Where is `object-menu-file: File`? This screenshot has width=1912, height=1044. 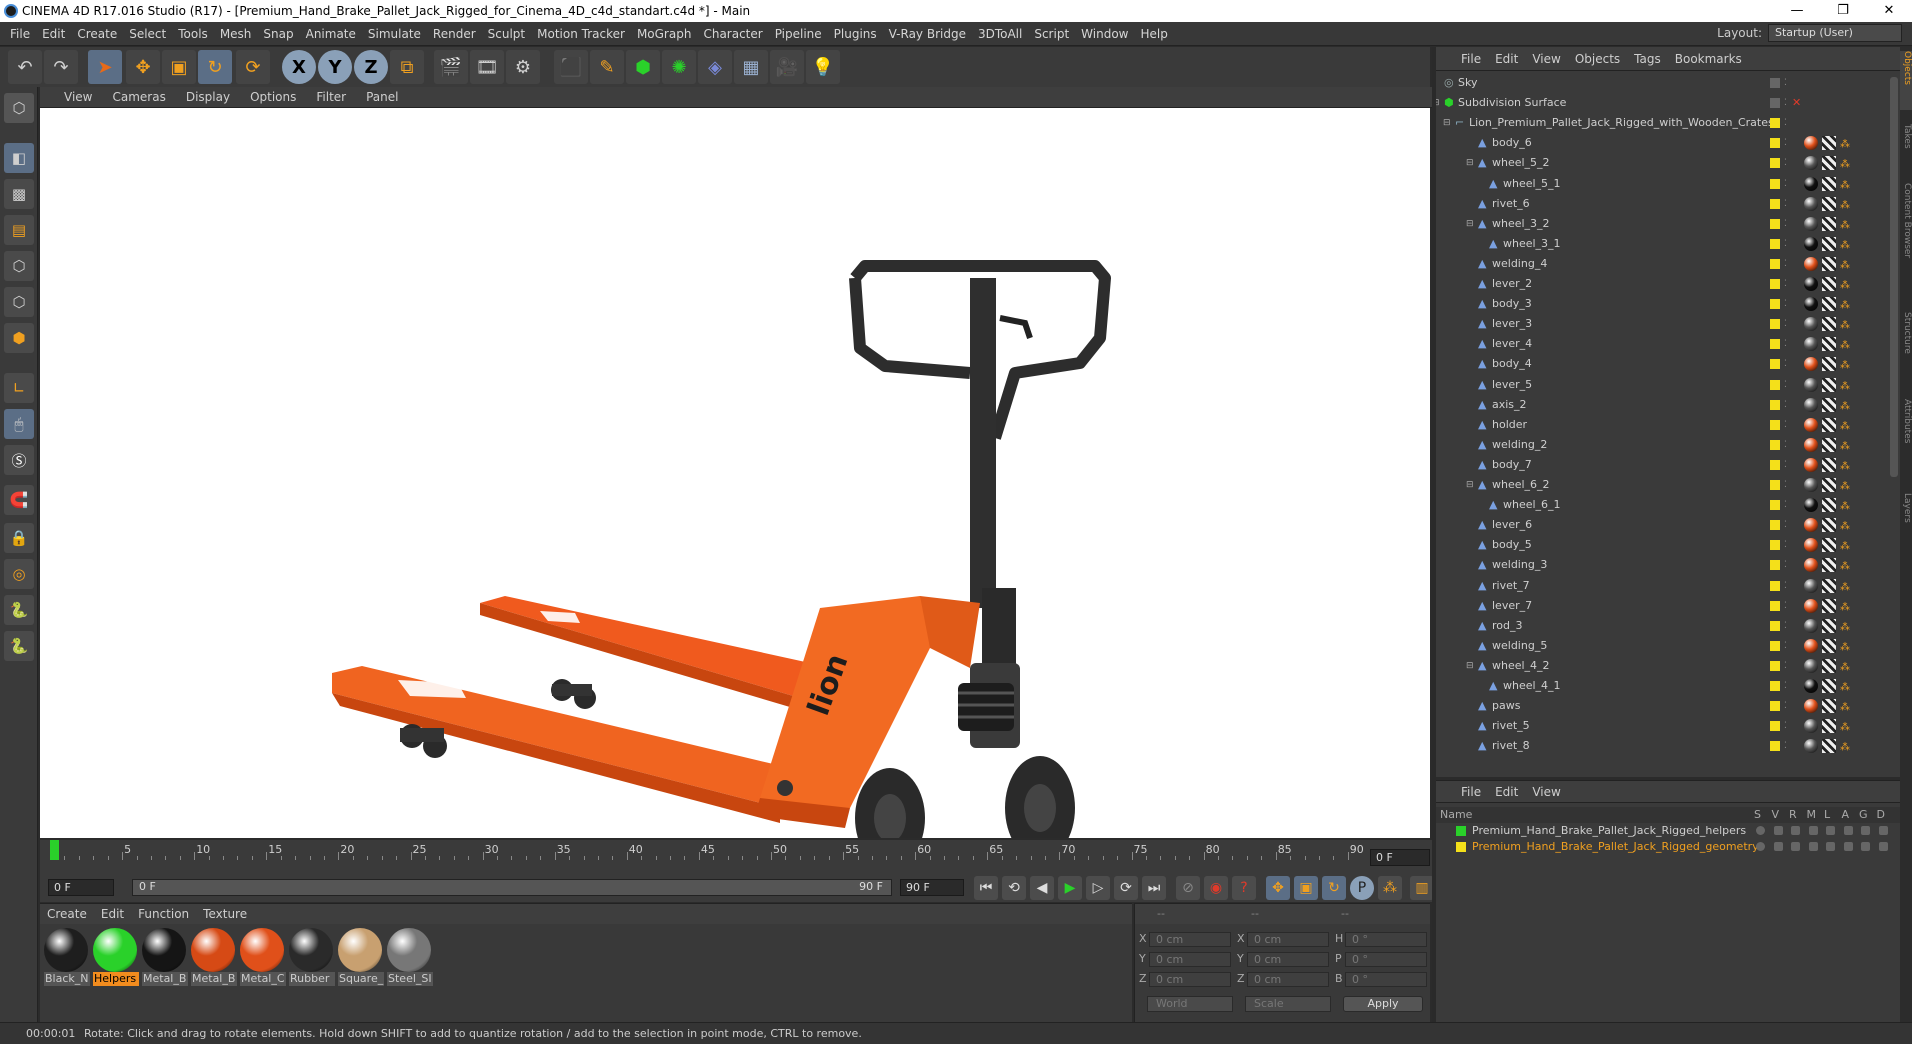
object-menu-file: File is located at coordinates (1471, 59).